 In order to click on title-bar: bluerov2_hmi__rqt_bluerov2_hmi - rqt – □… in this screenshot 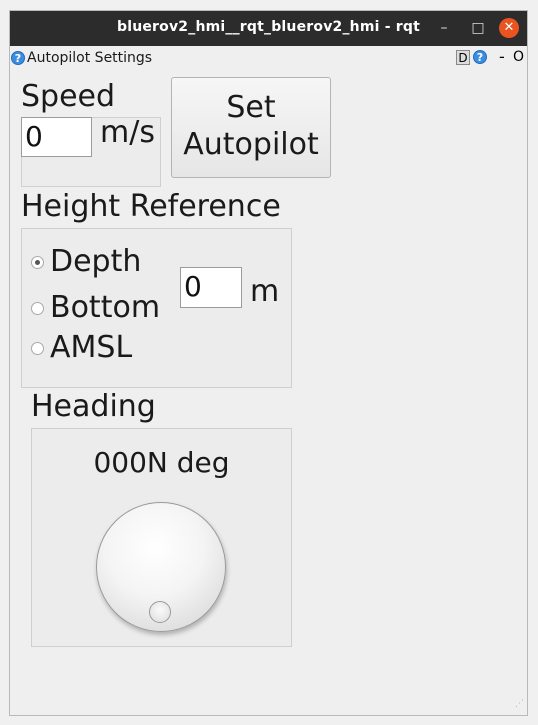, I will do `click(268, 28)`.